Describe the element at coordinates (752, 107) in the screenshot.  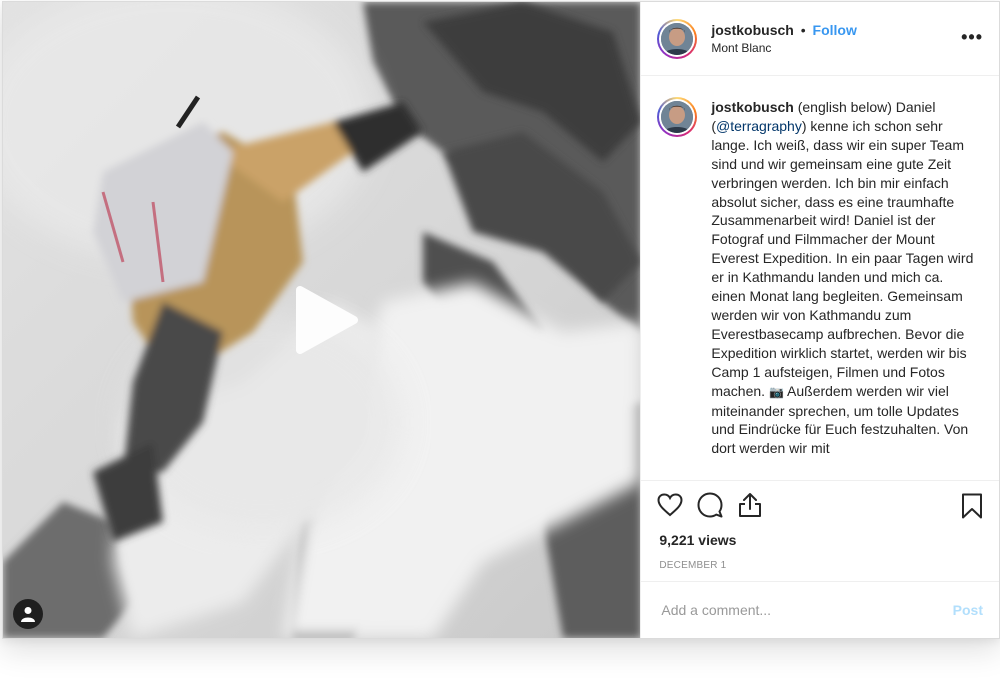
I see `caption-username-link: jostkobusch` at that location.